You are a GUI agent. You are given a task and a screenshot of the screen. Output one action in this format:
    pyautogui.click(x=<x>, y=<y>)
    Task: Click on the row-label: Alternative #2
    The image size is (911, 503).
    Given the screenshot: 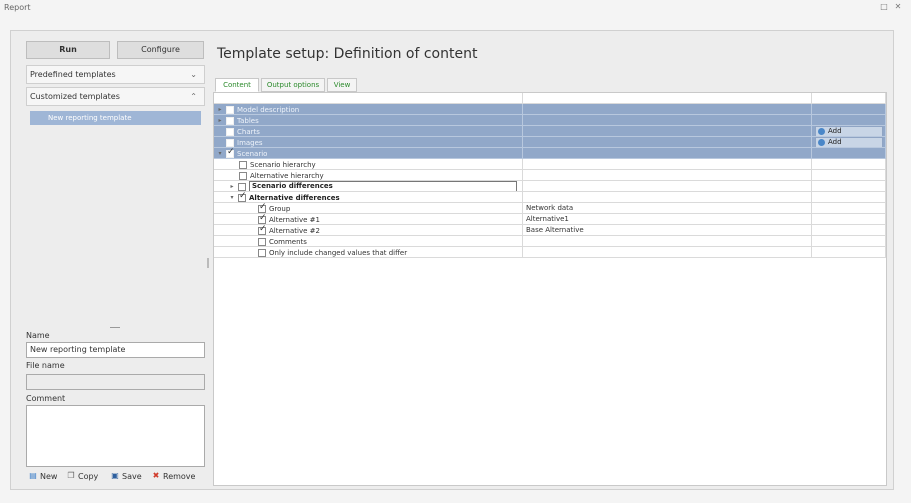 What is the action you would take?
    pyautogui.click(x=294, y=230)
    